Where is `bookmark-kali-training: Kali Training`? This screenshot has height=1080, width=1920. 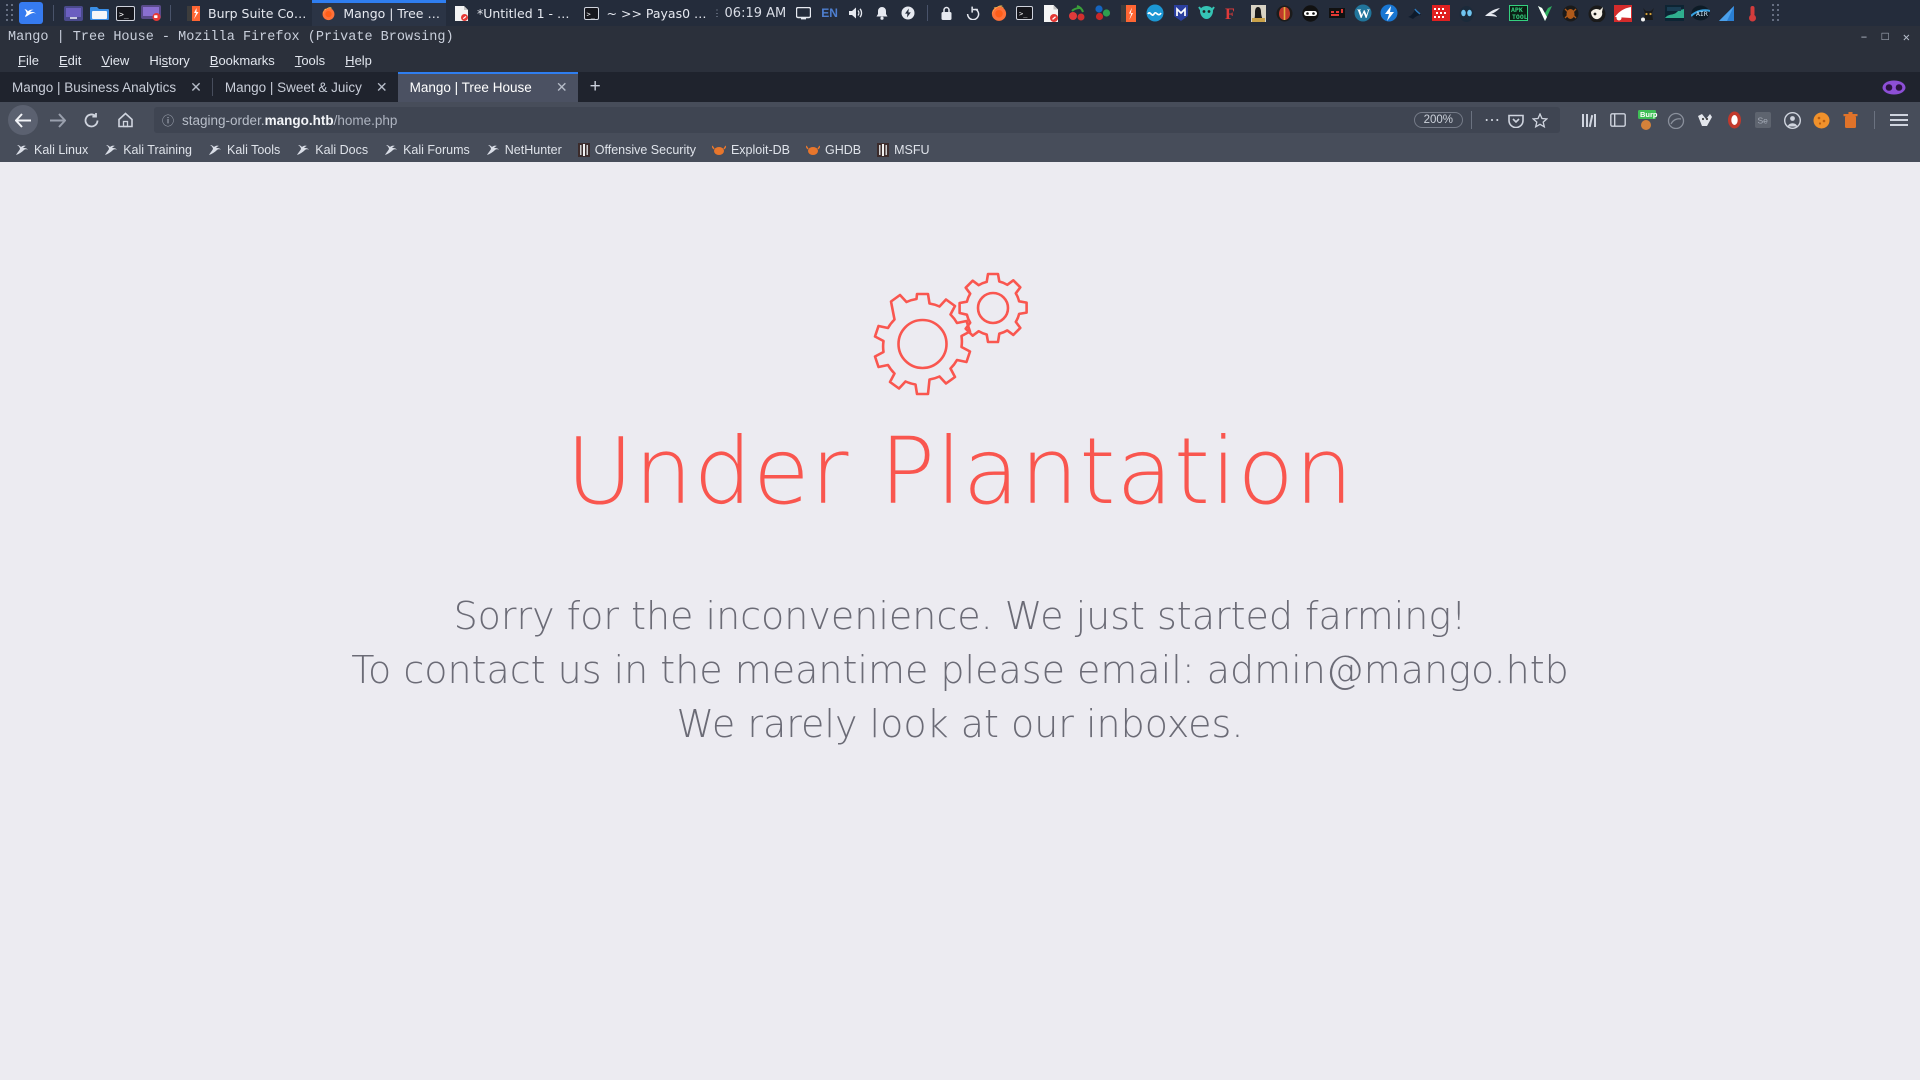 bookmark-kali-training: Kali Training is located at coordinates (148, 150).